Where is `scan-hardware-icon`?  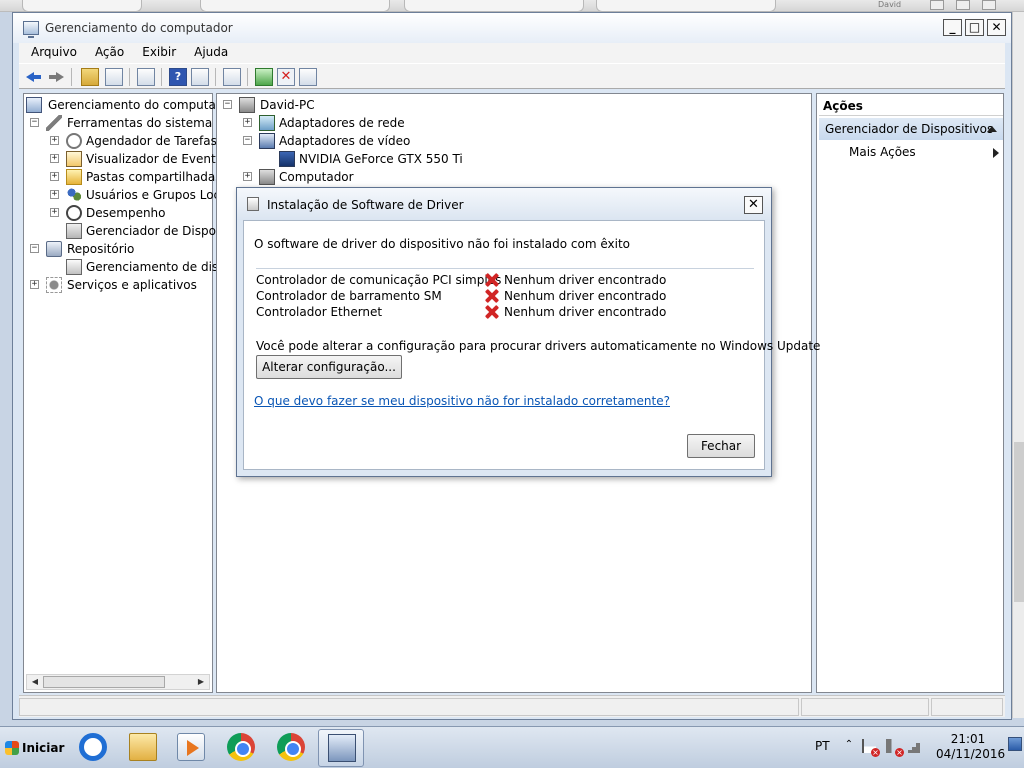
scan-hardware-icon is located at coordinates (232, 77).